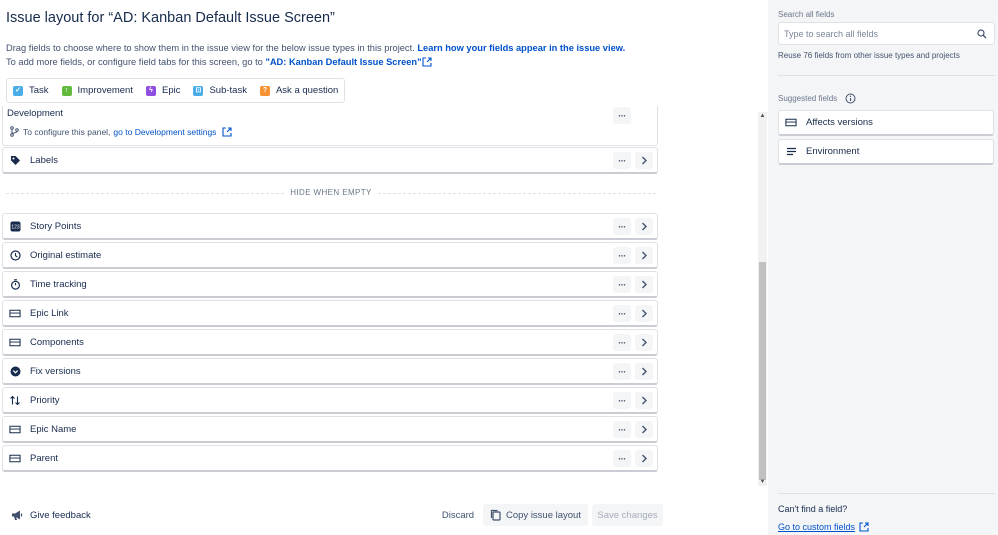  Describe the element at coordinates (348, 62) in the screenshot. I see `screen-link: "AD: Kanban Default Issue Screen"` at that location.